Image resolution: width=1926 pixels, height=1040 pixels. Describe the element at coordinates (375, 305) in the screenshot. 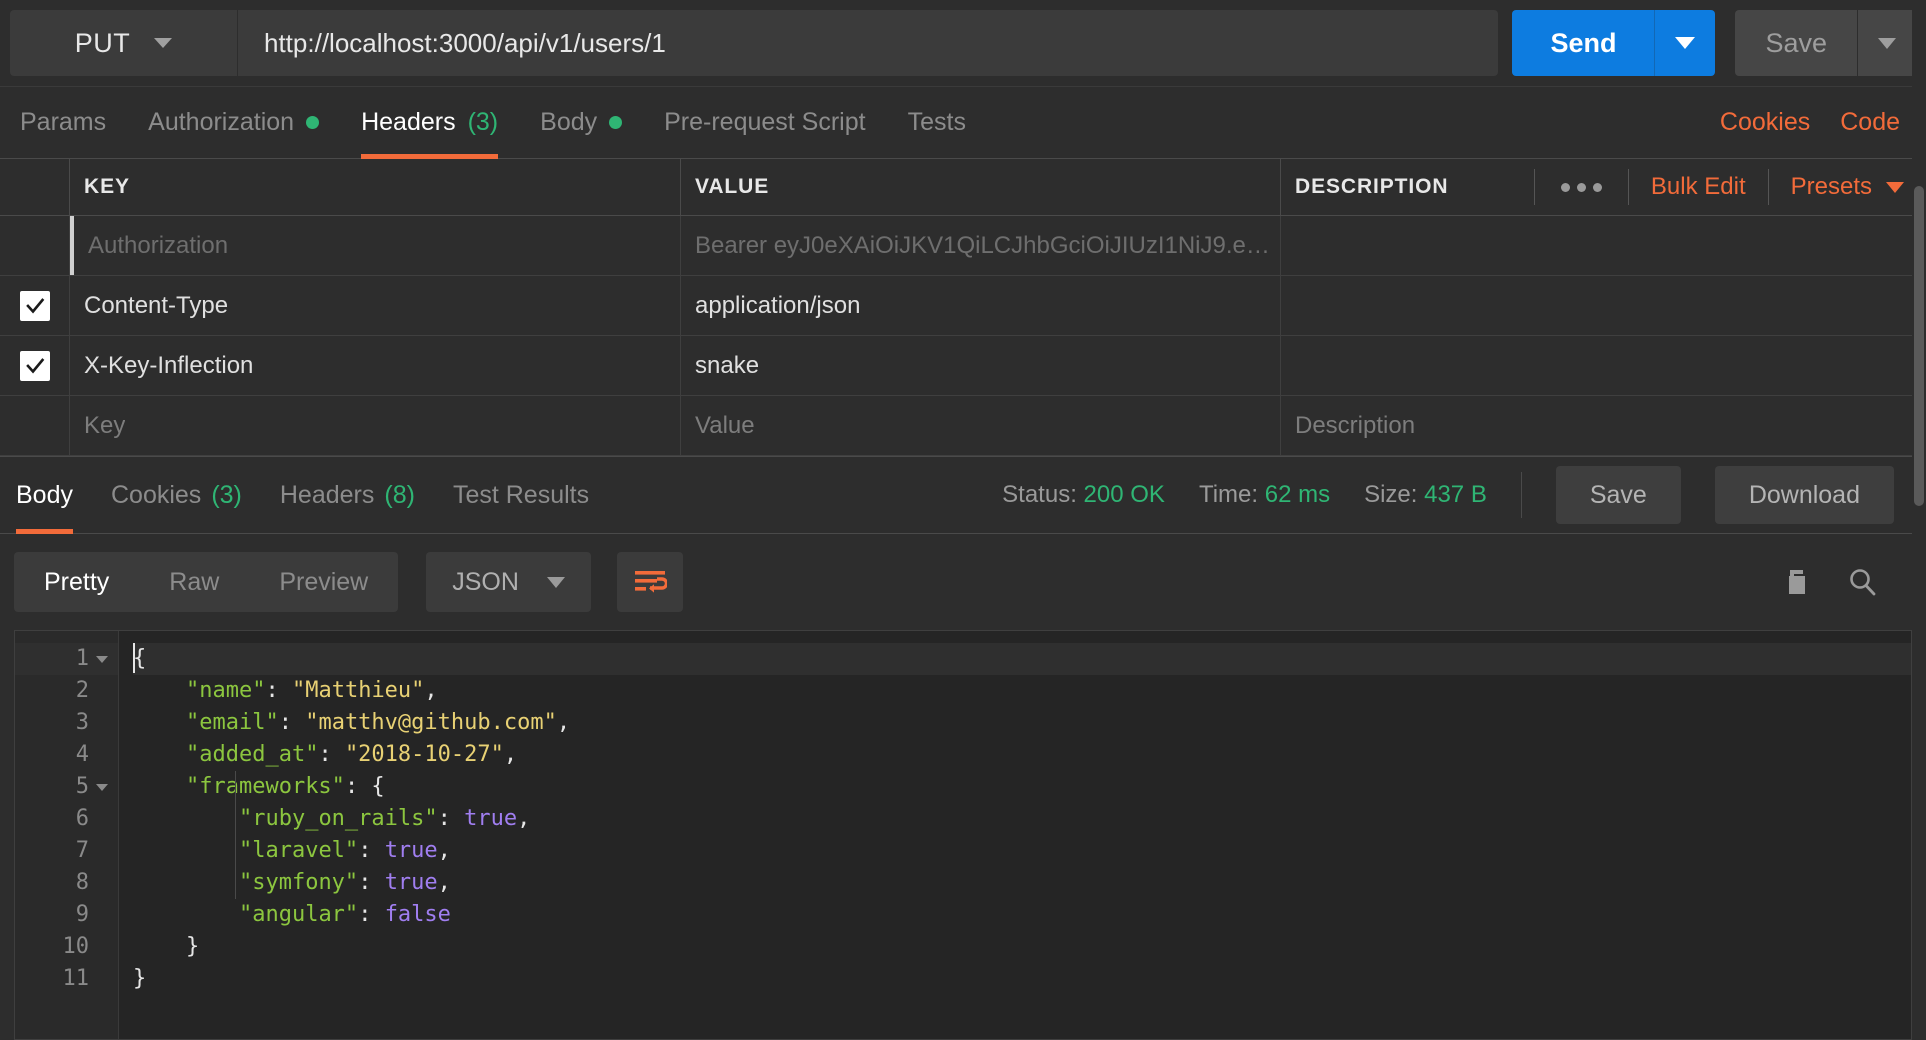

I see `row-key-cell: Content-Type` at that location.